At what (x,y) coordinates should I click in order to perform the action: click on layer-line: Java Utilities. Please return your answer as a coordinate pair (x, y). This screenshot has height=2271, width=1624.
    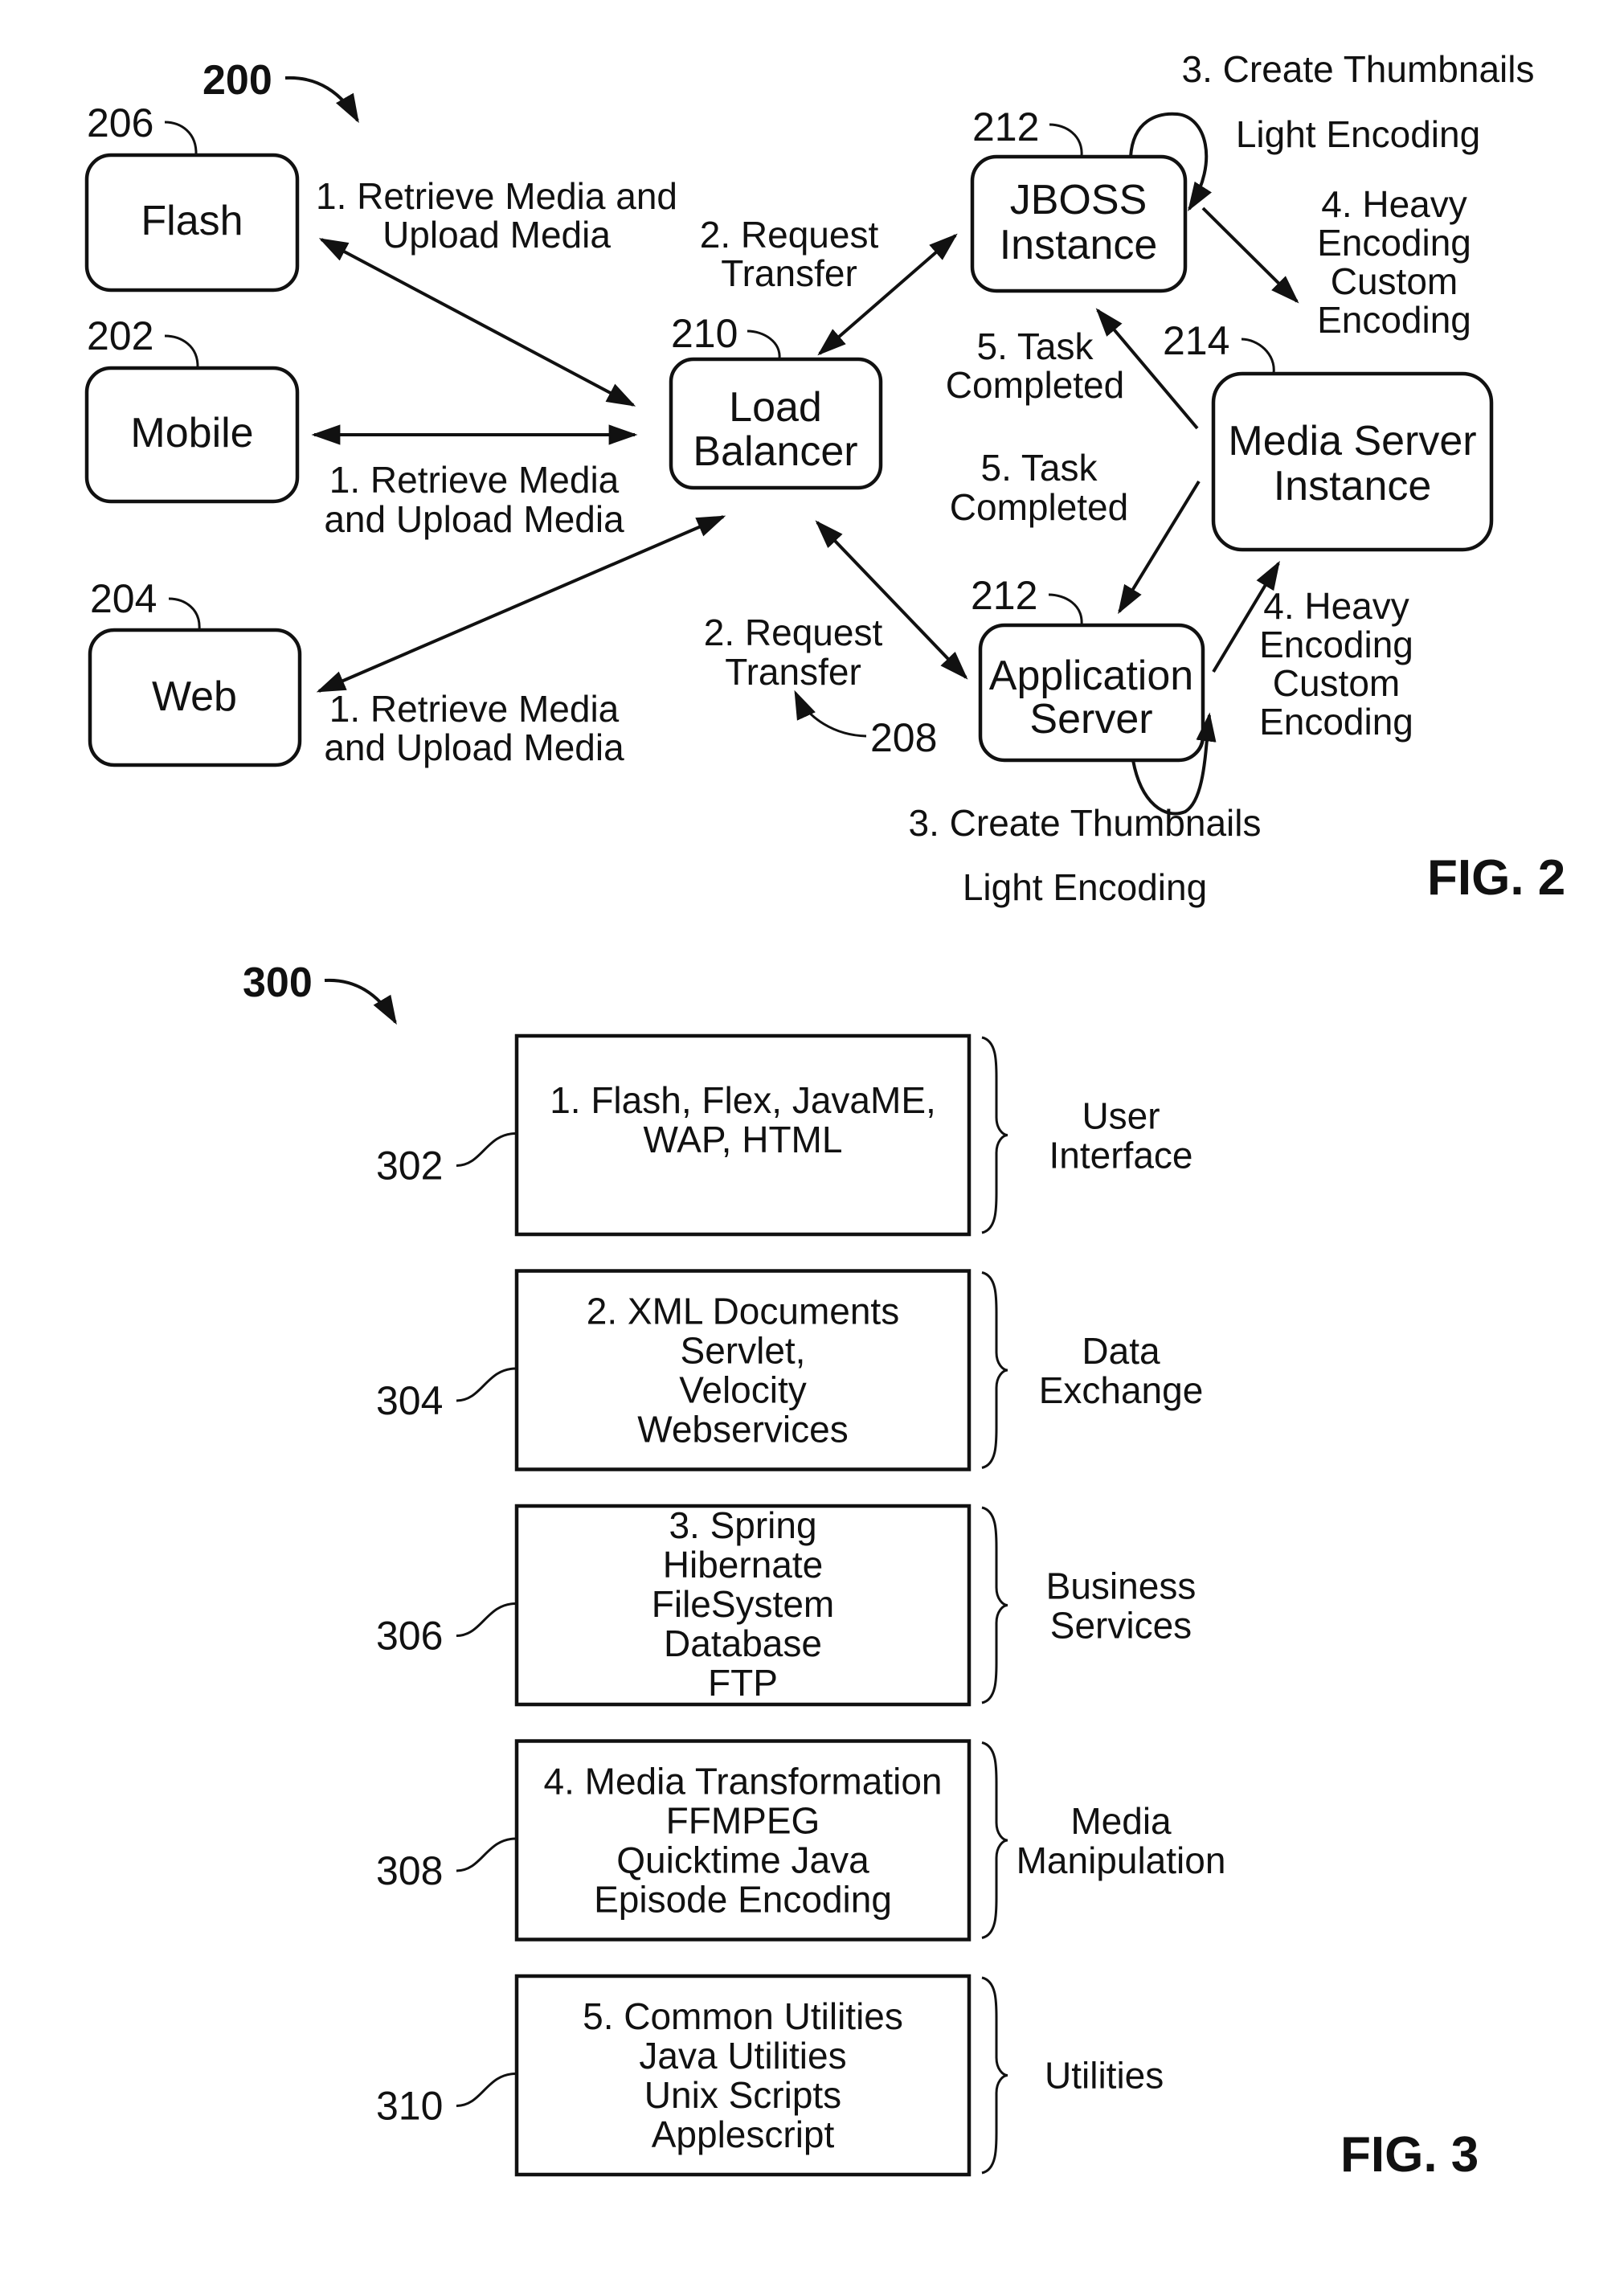
    Looking at the image, I should click on (742, 2056).